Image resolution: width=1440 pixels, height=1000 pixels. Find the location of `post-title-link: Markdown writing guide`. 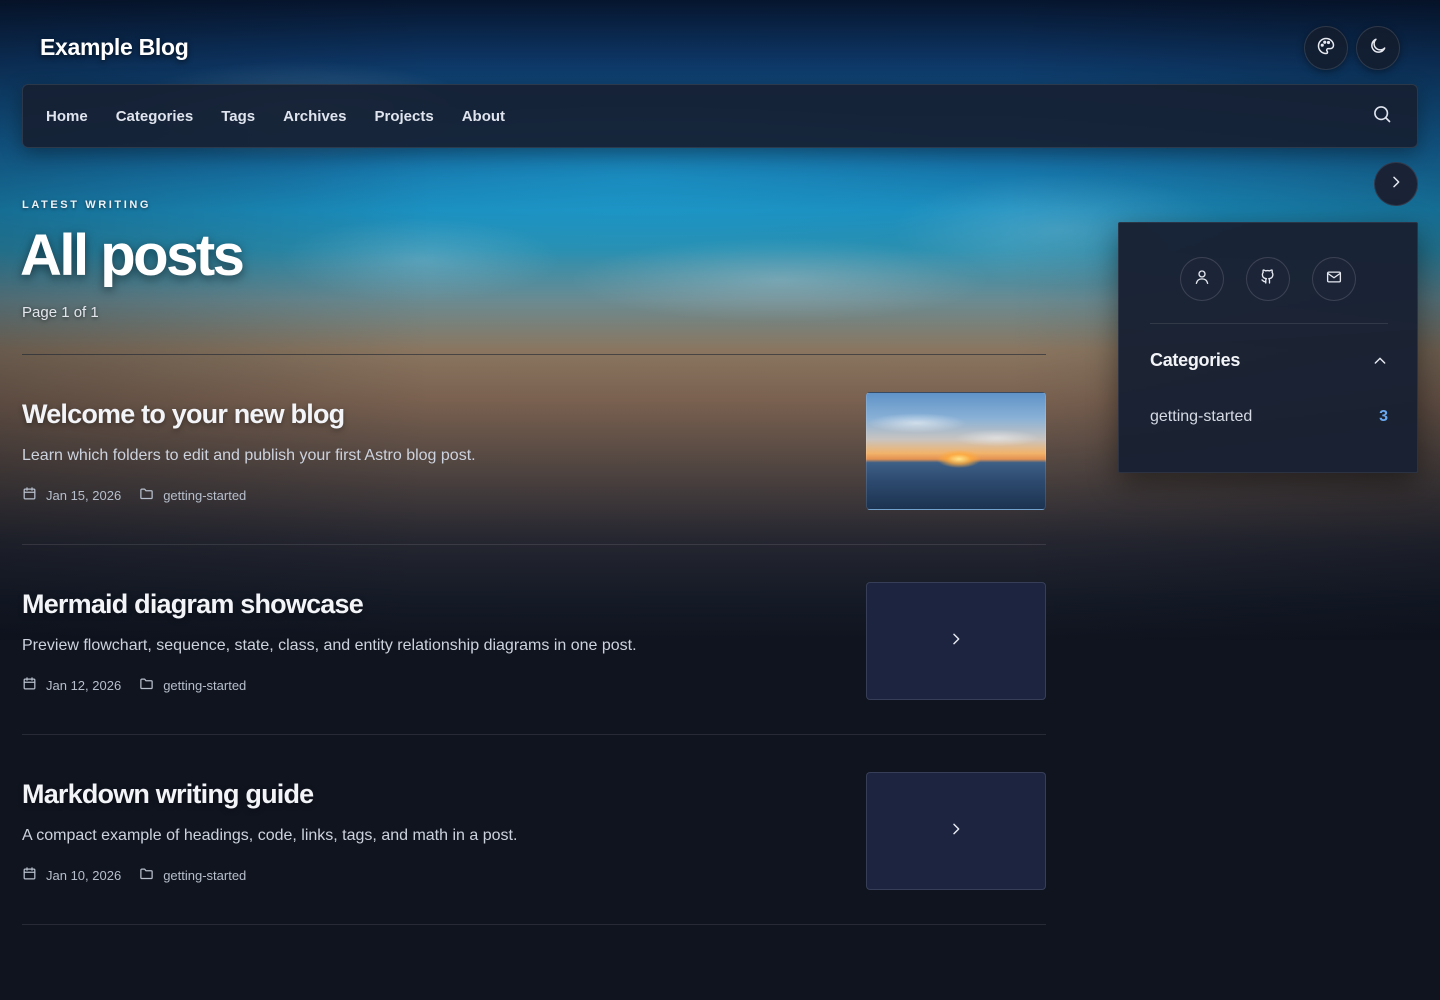

post-title-link: Markdown writing guide is located at coordinates (168, 794).